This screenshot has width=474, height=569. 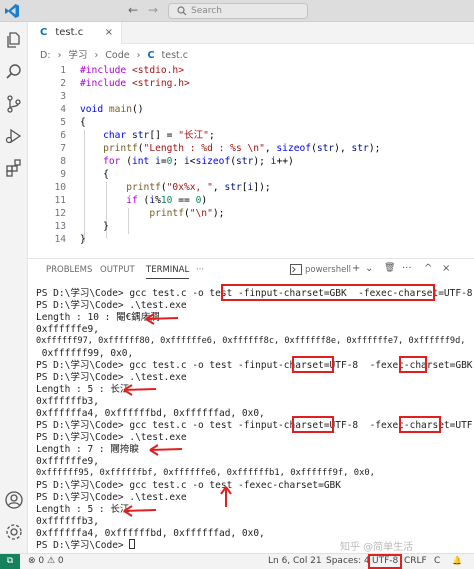 I want to click on maximize-panel-icon: ^, so click(x=428, y=268).